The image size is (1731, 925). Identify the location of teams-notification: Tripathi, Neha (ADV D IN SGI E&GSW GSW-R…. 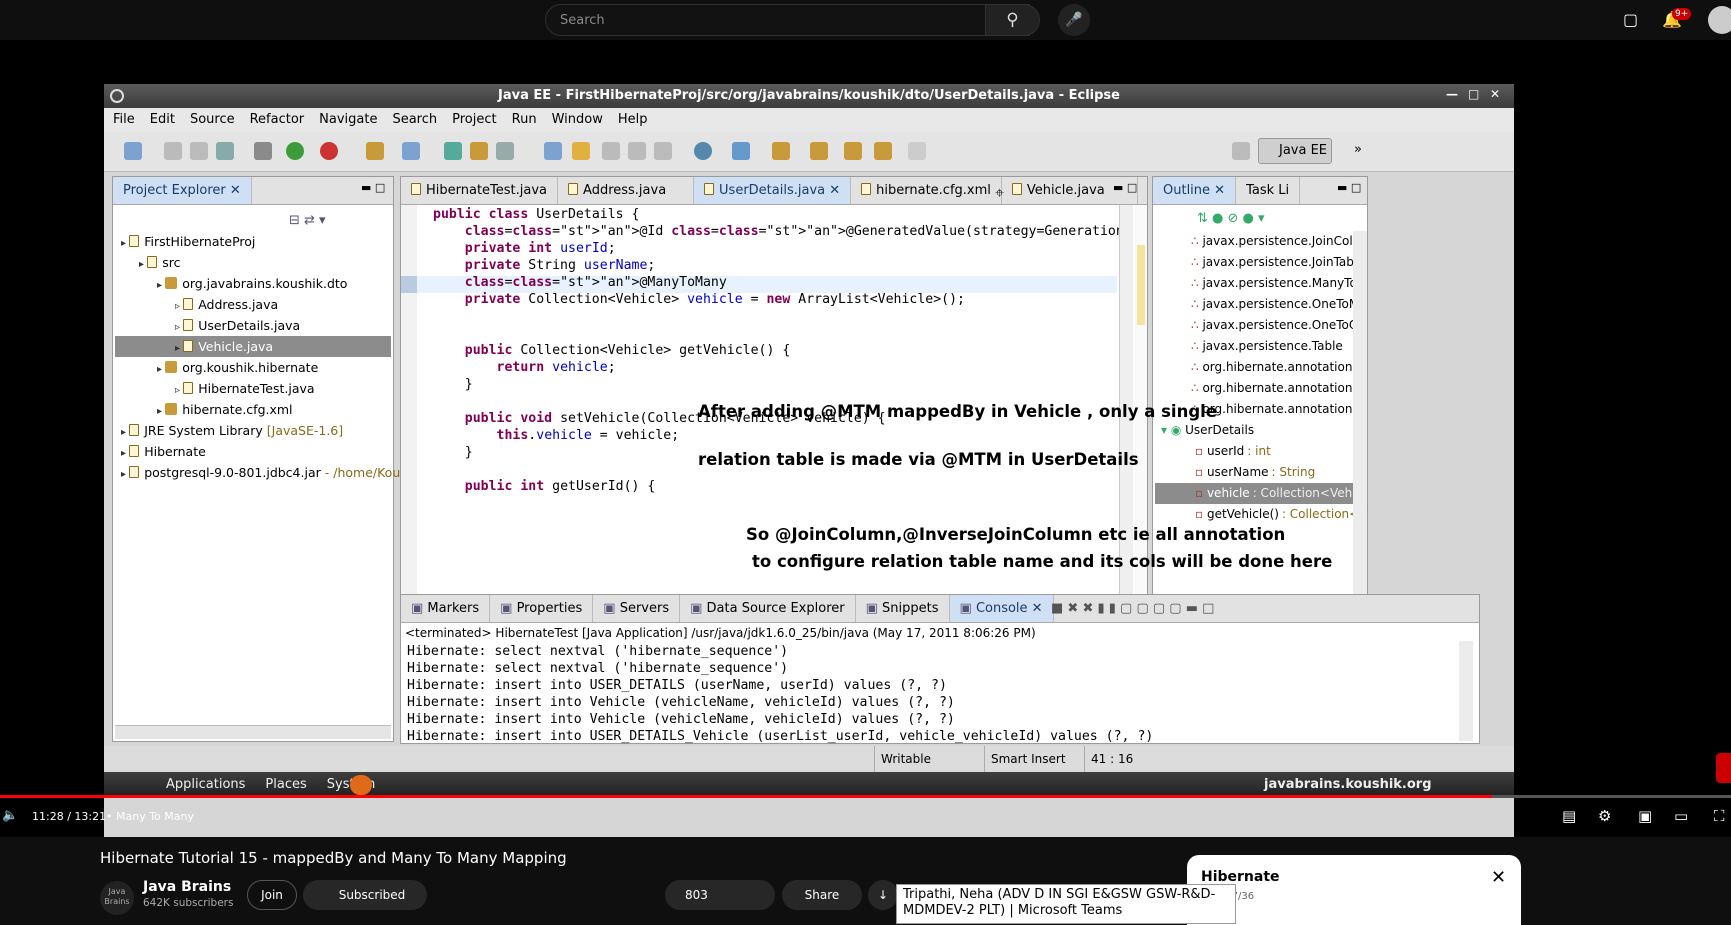
(1066, 904).